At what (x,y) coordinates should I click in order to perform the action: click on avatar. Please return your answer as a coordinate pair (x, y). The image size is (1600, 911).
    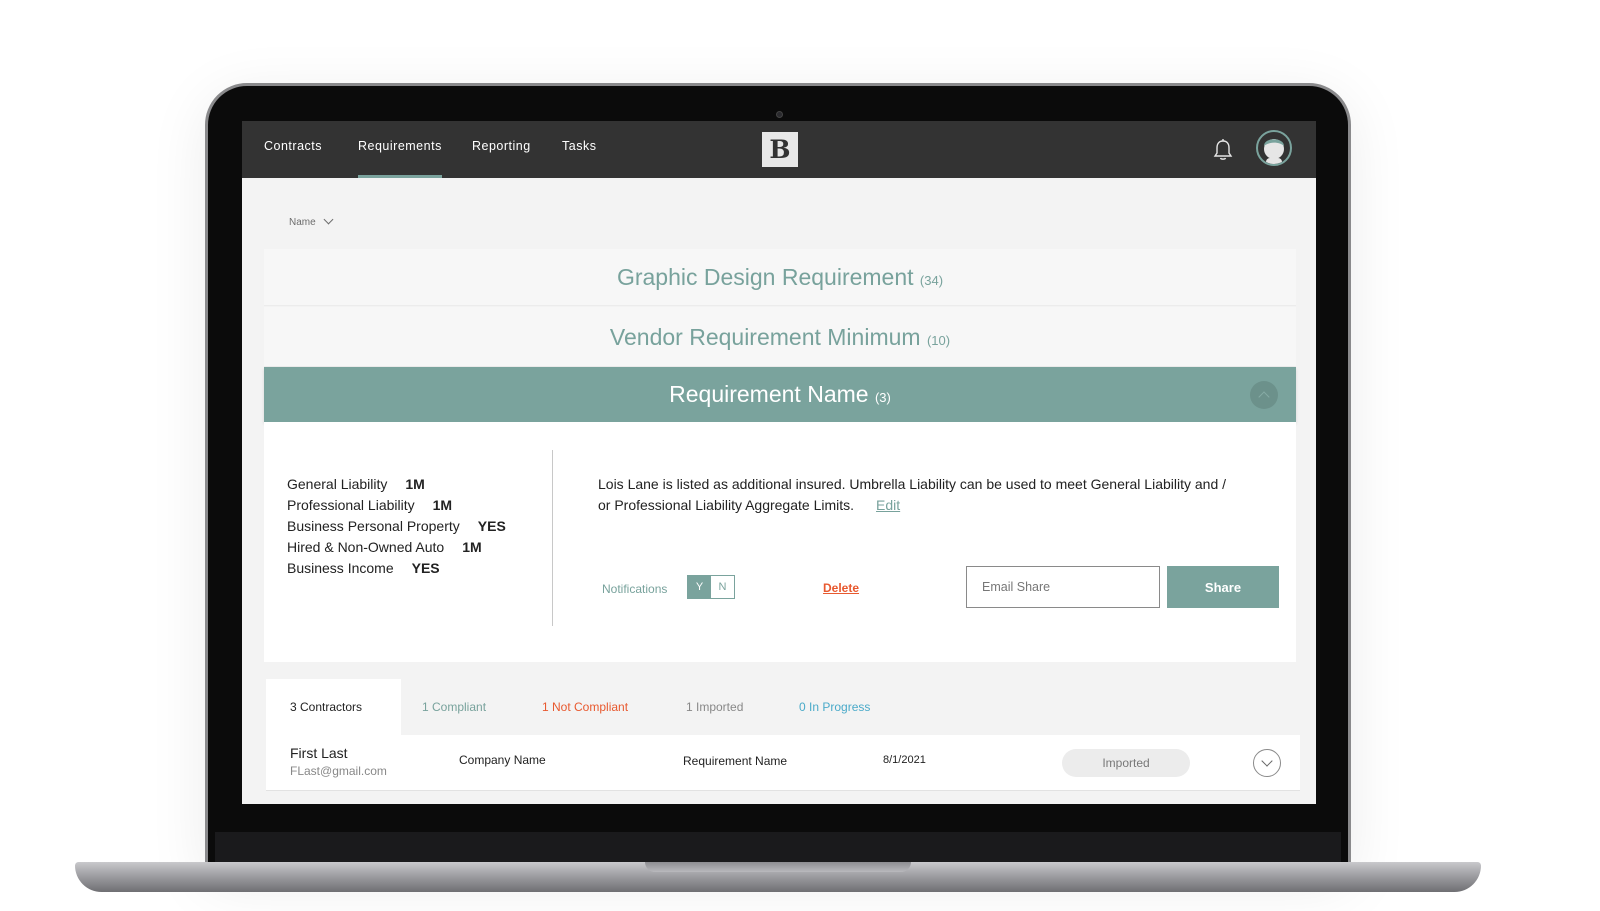
    Looking at the image, I should click on (1274, 148).